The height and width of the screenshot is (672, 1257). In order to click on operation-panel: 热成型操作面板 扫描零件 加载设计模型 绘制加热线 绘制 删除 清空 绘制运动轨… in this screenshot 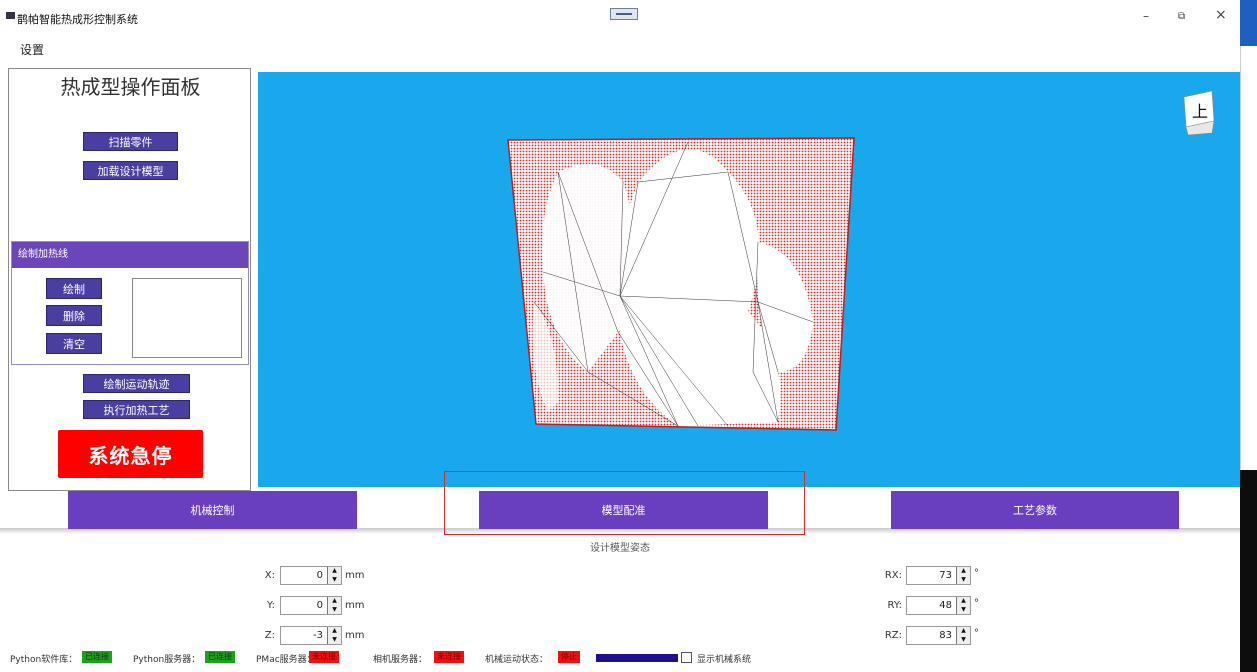, I will do `click(129, 279)`.